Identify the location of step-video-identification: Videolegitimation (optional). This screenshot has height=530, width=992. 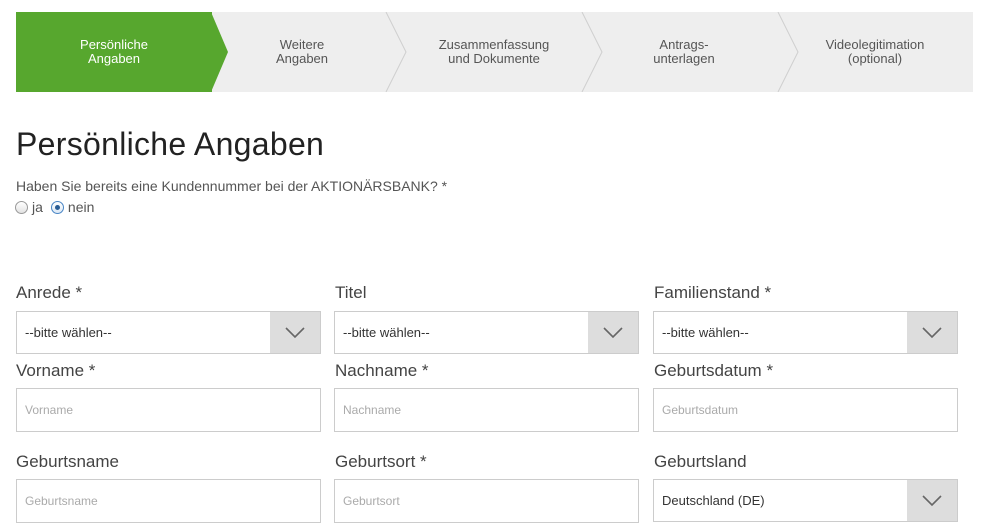
(875, 52).